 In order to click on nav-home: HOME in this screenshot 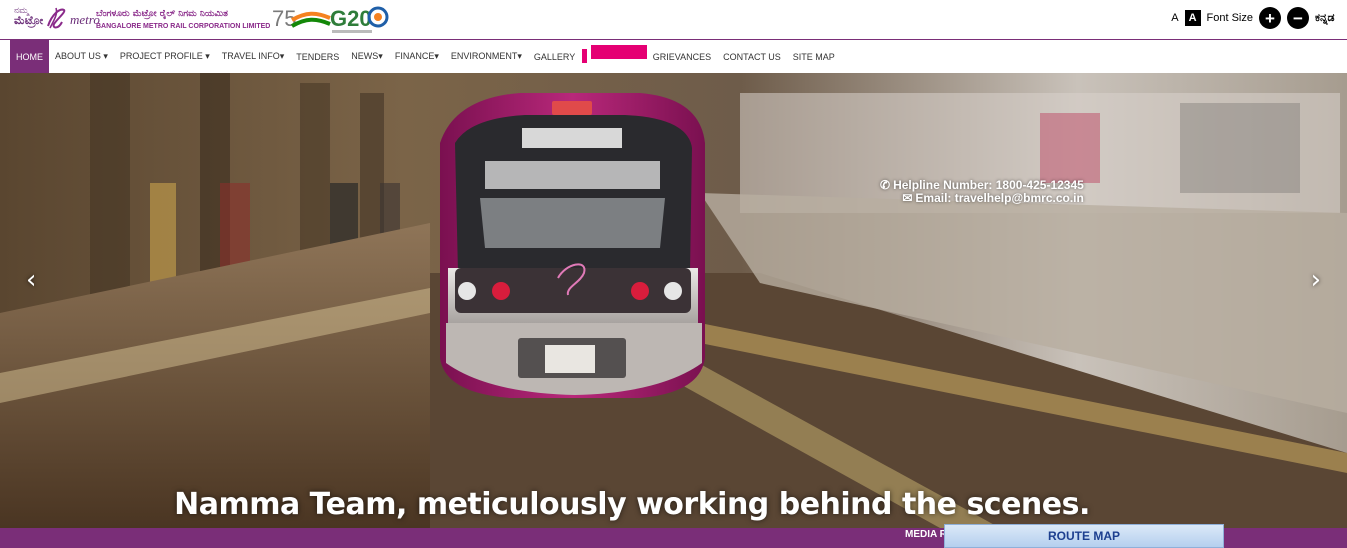, I will do `click(29, 56)`.